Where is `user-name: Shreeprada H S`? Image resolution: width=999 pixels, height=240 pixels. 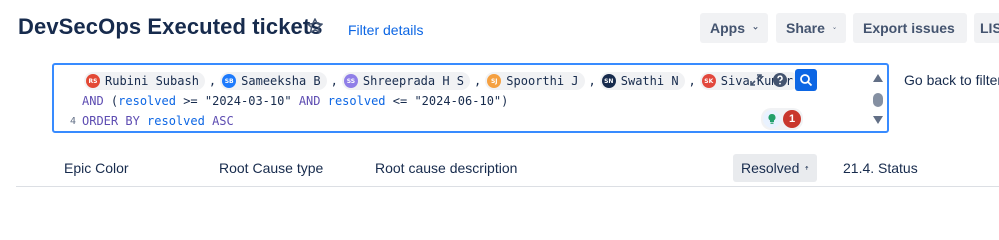 user-name: Shreeprada H S is located at coordinates (413, 81).